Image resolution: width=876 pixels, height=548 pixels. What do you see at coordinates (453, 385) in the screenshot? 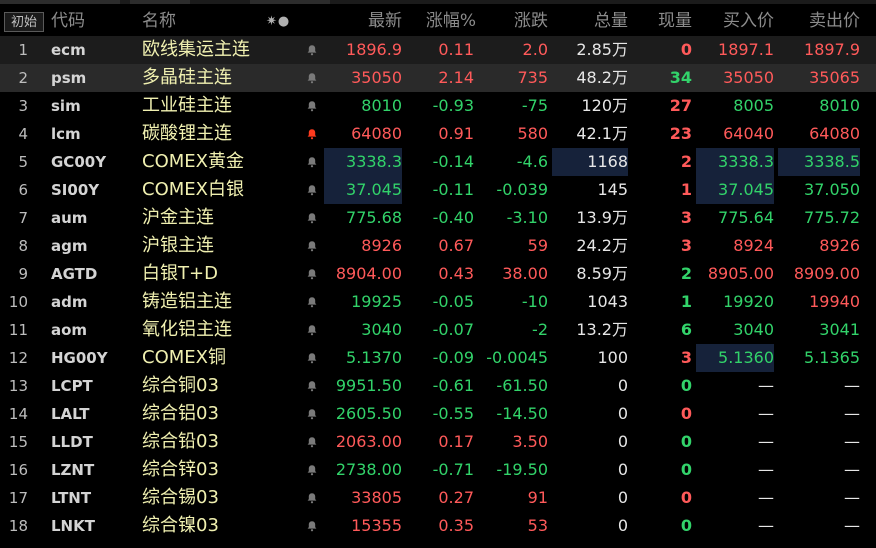
I see `row-pct: -0.61` at bounding box center [453, 385].